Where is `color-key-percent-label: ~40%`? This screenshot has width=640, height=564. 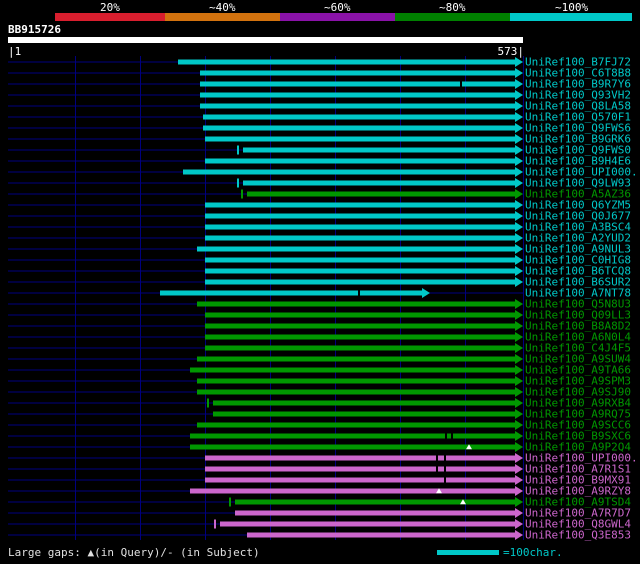
color-key-percent-label: ~40% is located at coordinates (222, 7).